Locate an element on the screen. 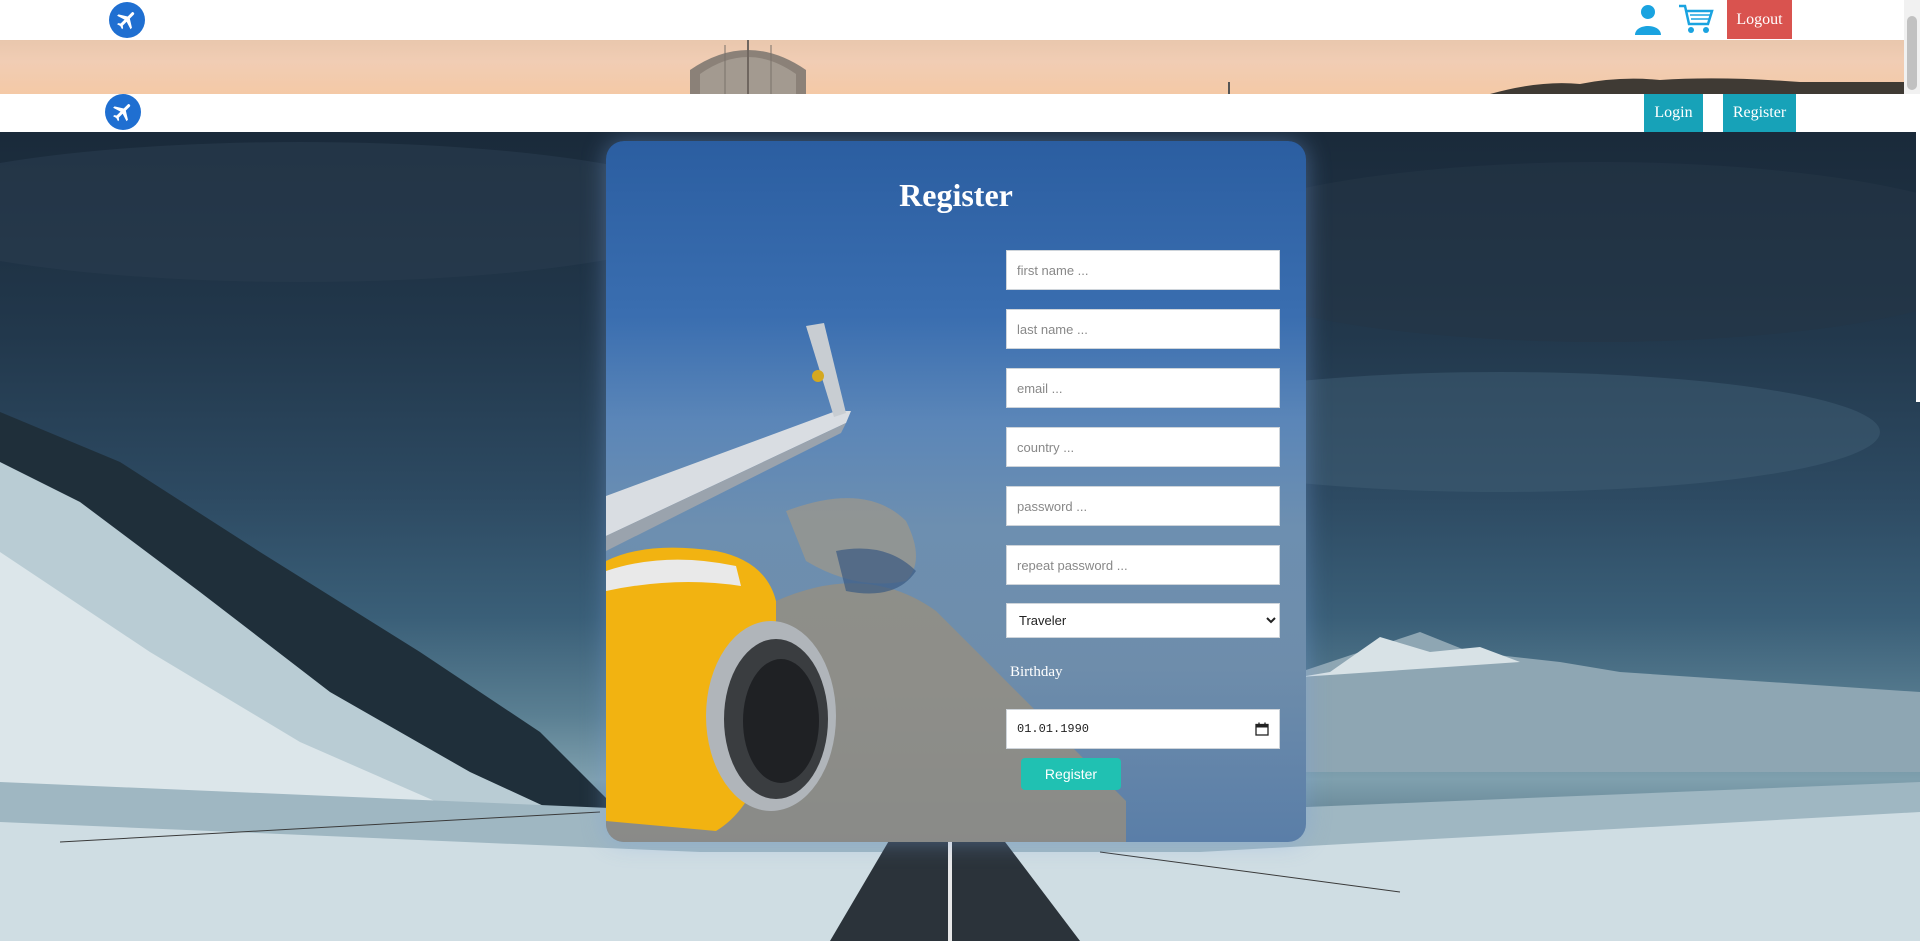  password-input is located at coordinates (1143, 506).